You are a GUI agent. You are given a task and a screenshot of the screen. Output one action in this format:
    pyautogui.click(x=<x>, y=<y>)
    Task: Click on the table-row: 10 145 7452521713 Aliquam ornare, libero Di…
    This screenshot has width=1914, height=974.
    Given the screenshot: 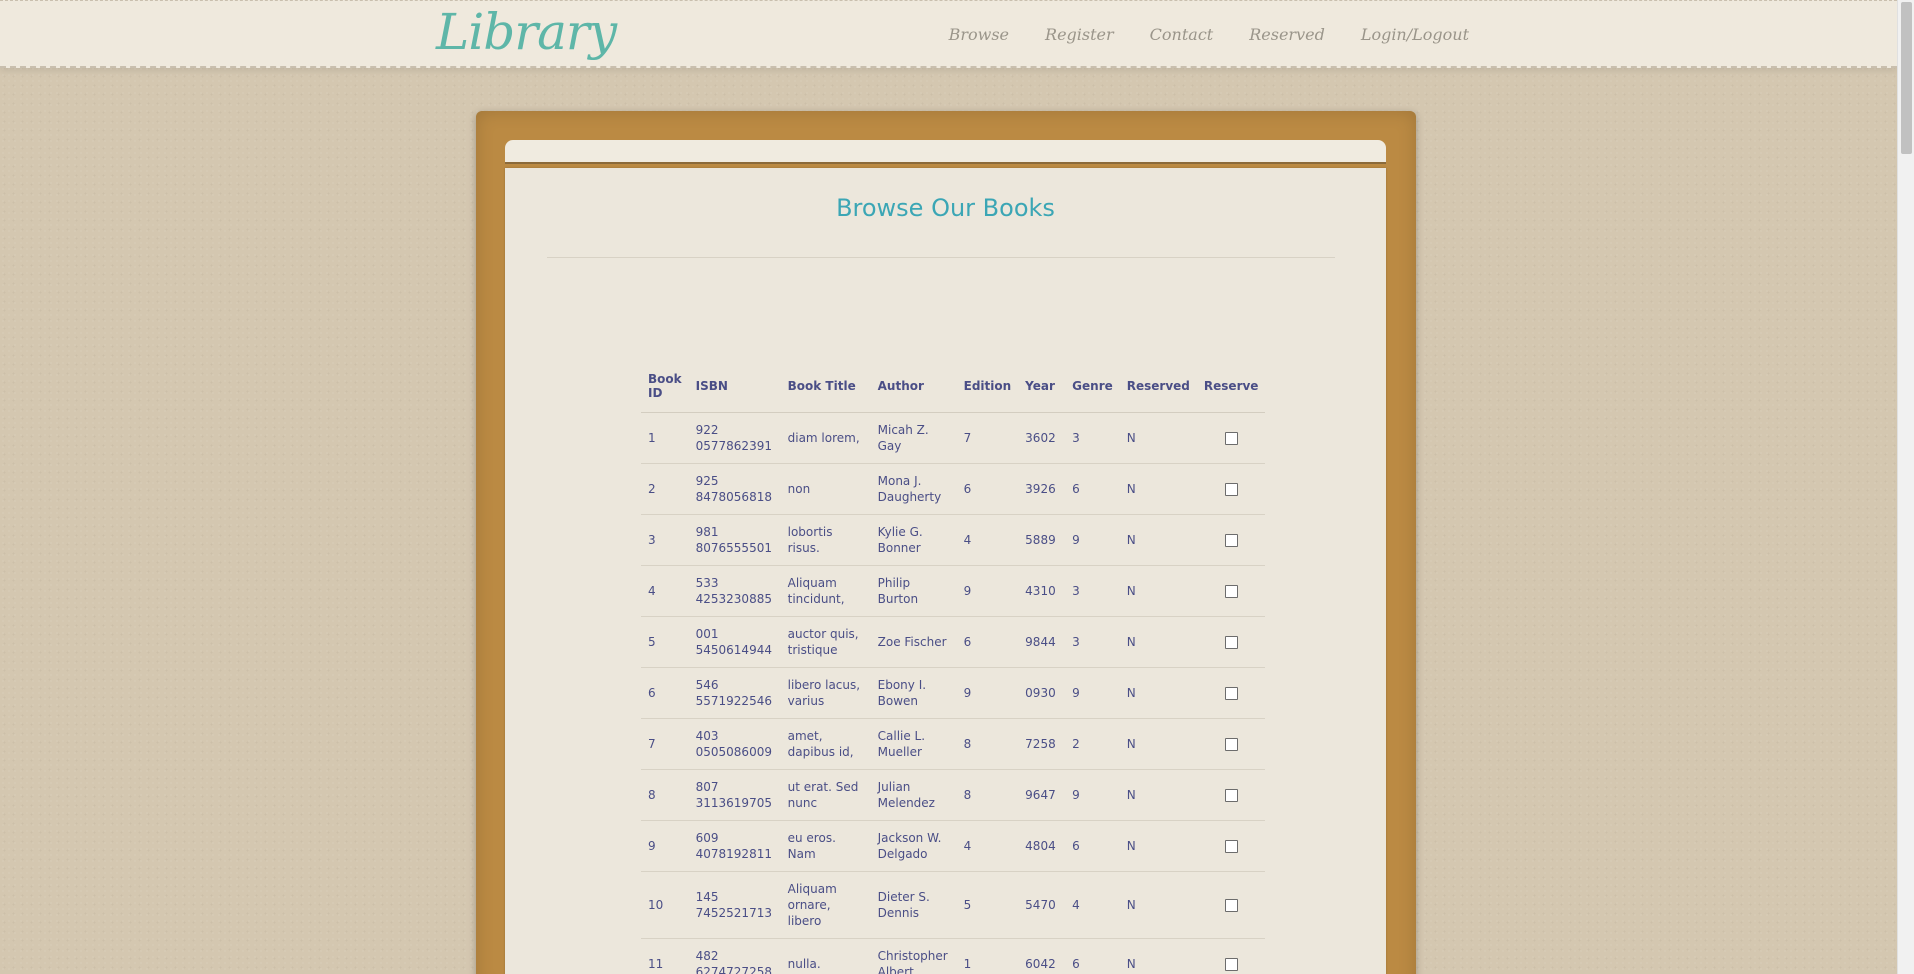 What is the action you would take?
    pyautogui.click(x=953, y=905)
    